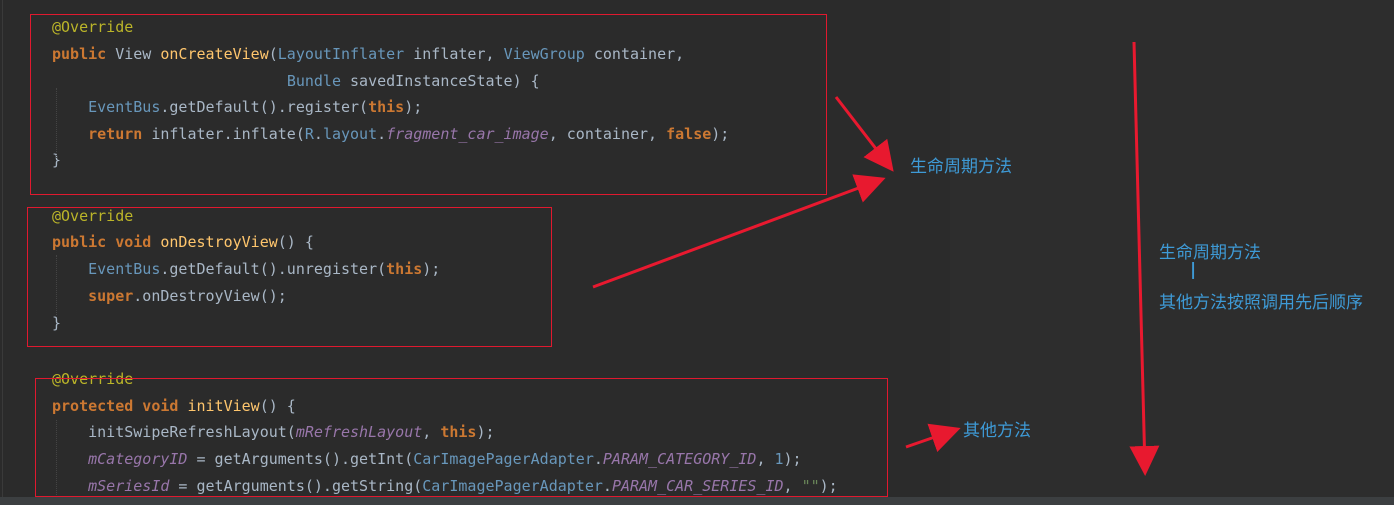  What do you see at coordinates (933, 438) in the screenshot?
I see `arrow-other-label` at bounding box center [933, 438].